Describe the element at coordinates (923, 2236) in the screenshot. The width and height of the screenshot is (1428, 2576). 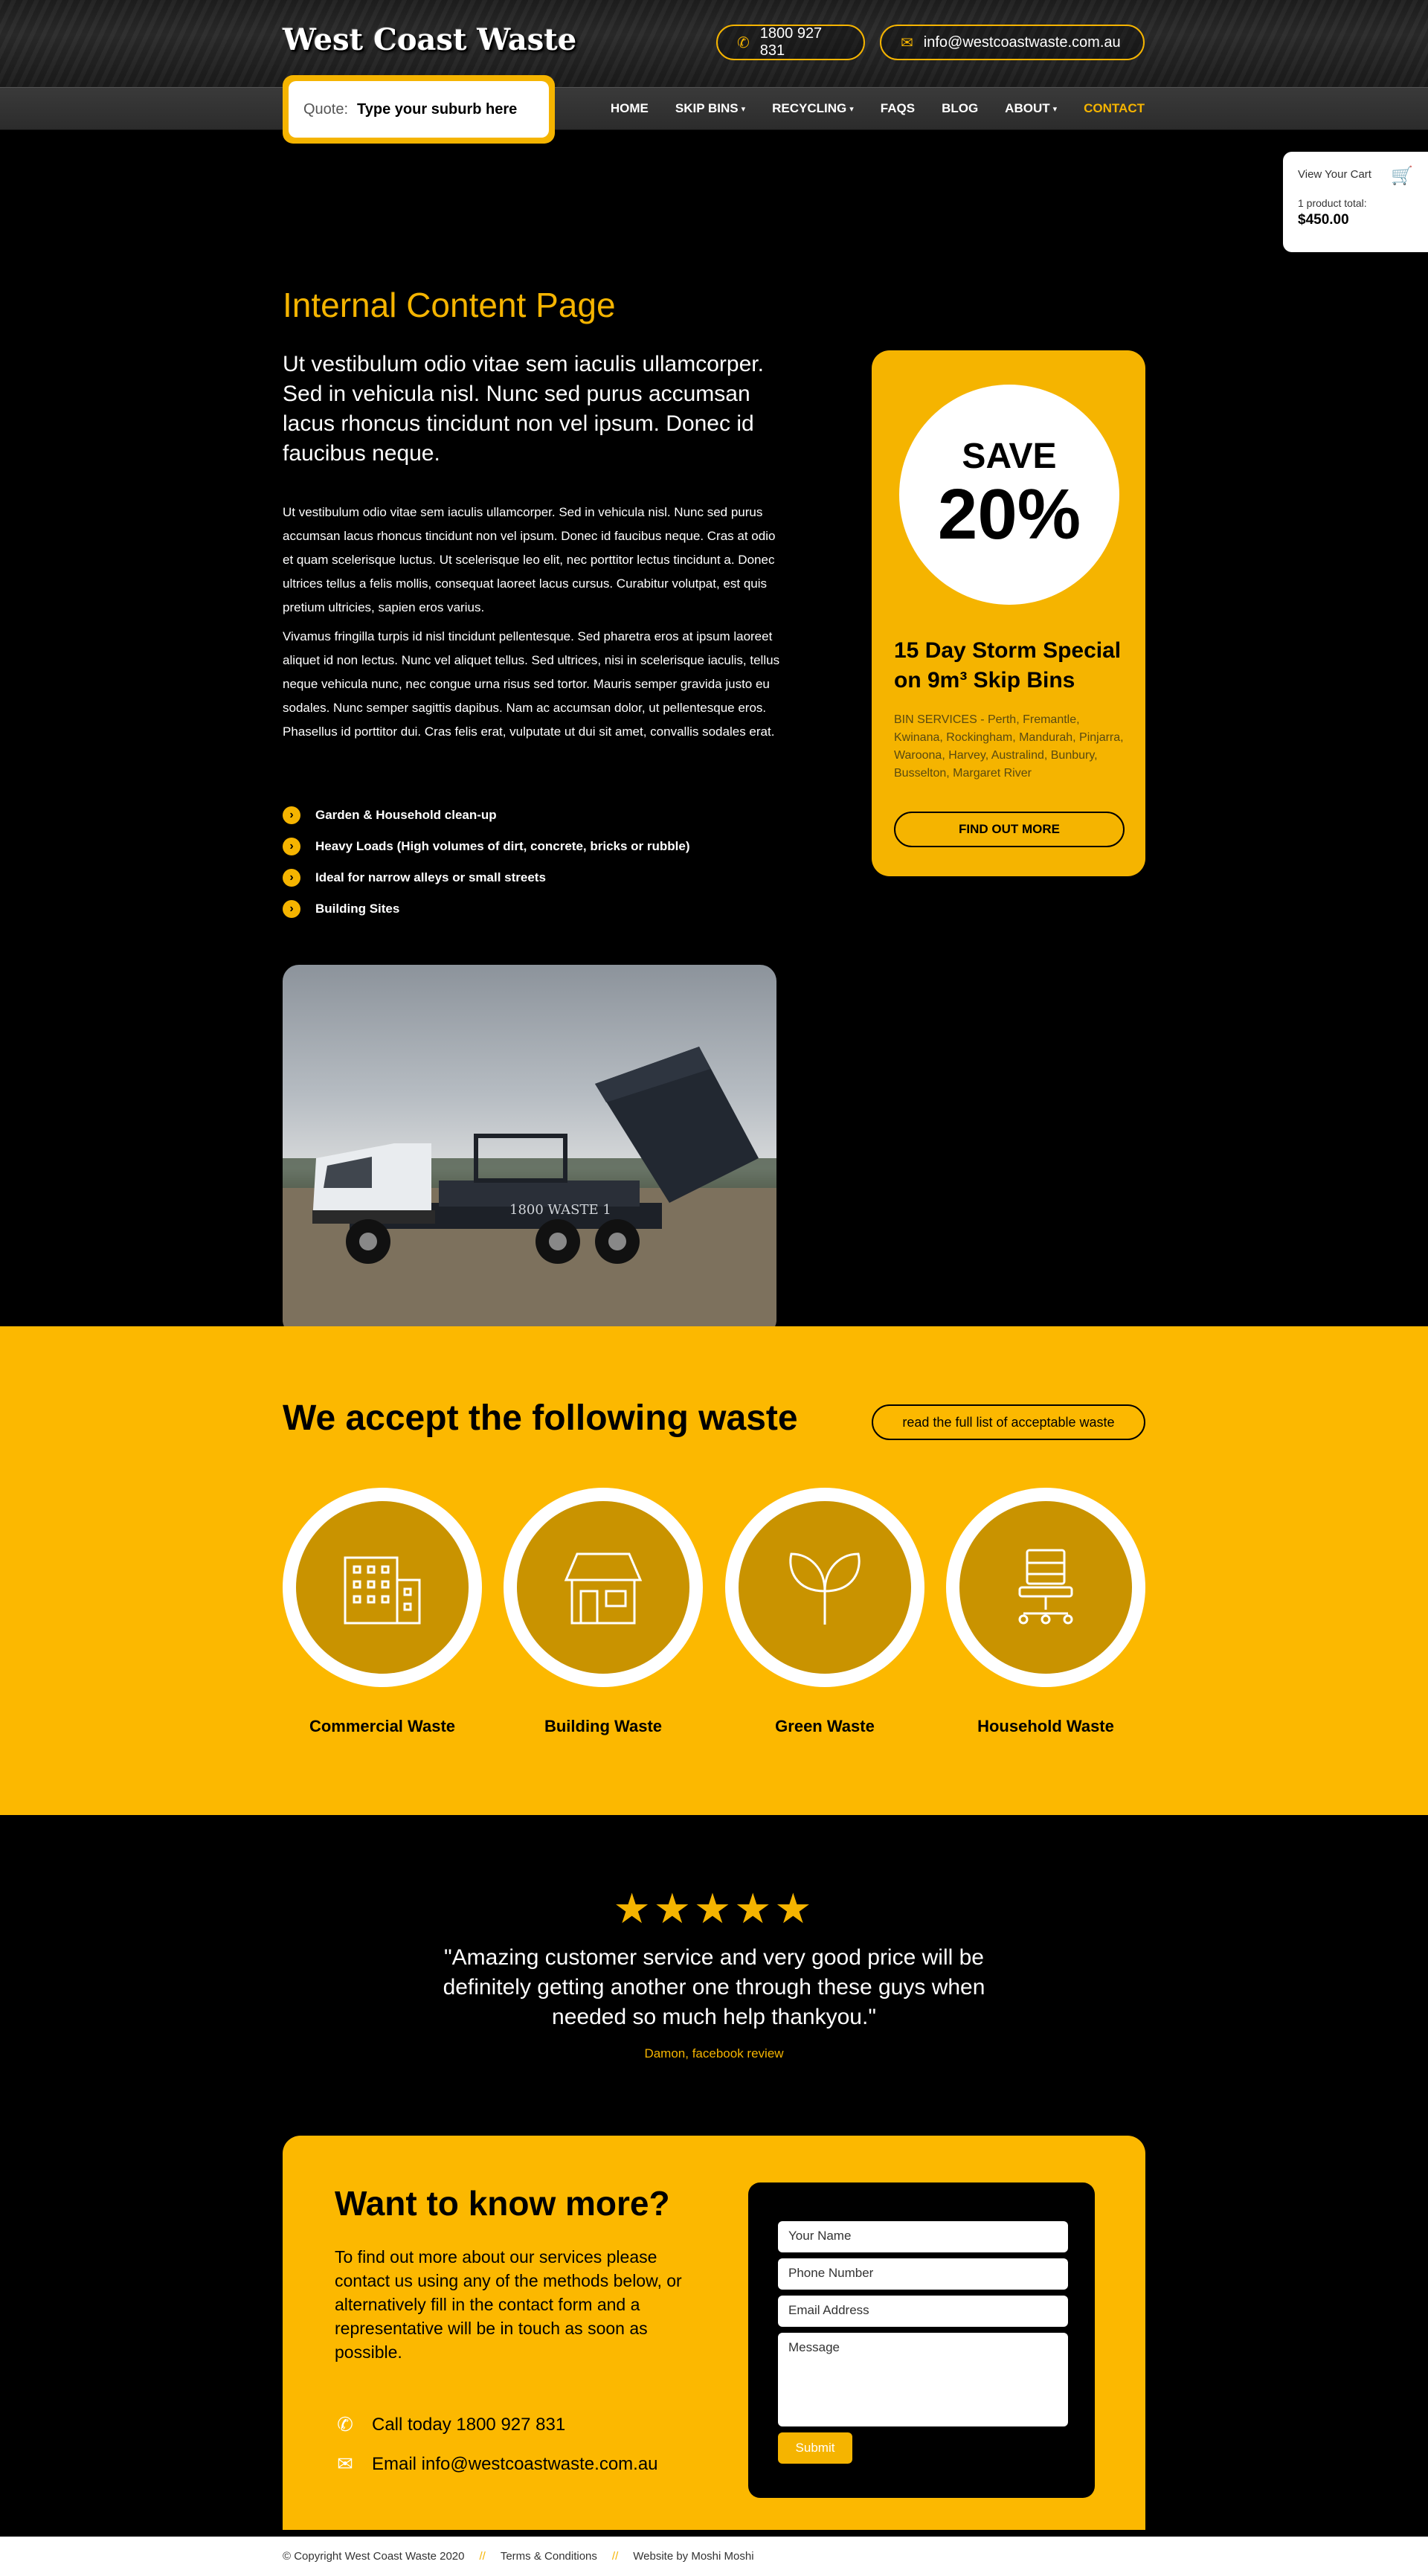
I see `name-field: Your Name` at that location.